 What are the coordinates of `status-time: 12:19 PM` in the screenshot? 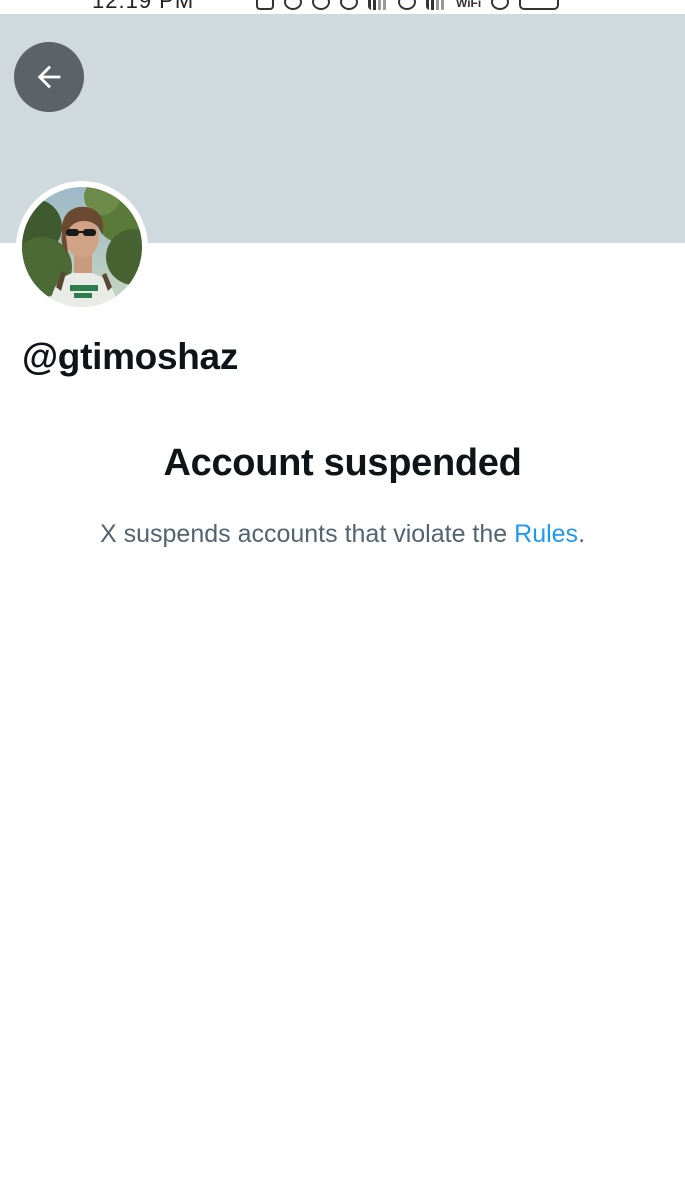 It's located at (143, 6).